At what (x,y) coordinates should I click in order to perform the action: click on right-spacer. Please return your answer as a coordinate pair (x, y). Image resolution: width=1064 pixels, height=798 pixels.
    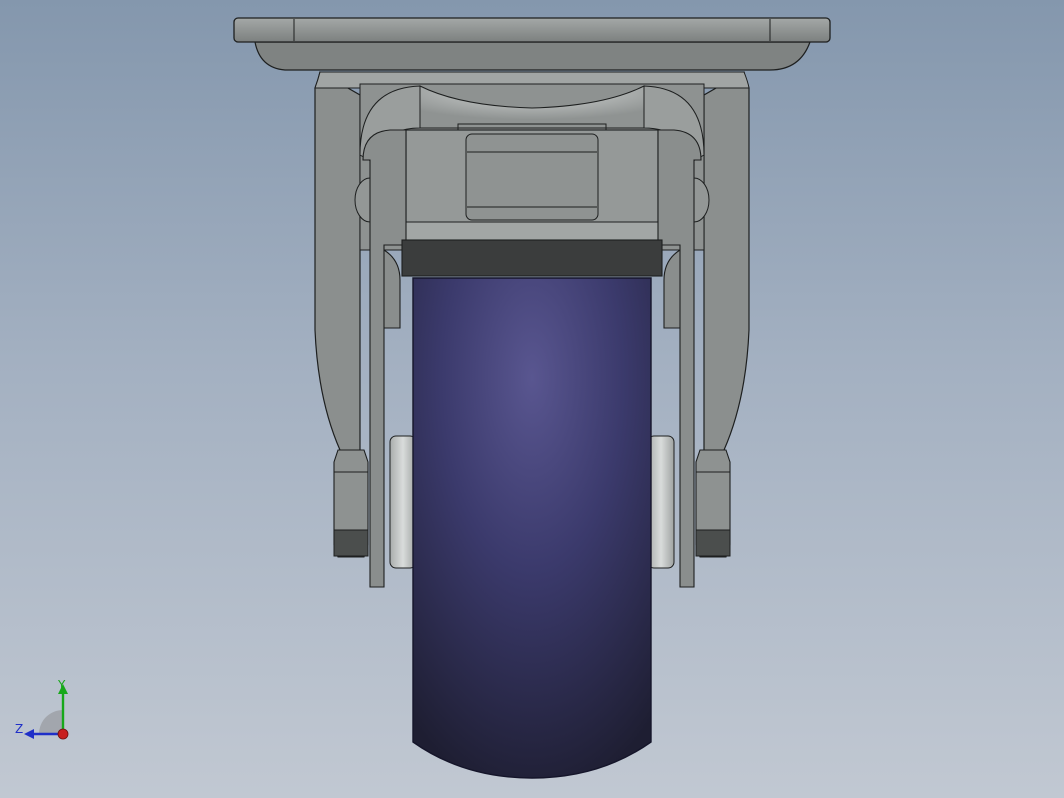
    Looking at the image, I should click on (661, 502).